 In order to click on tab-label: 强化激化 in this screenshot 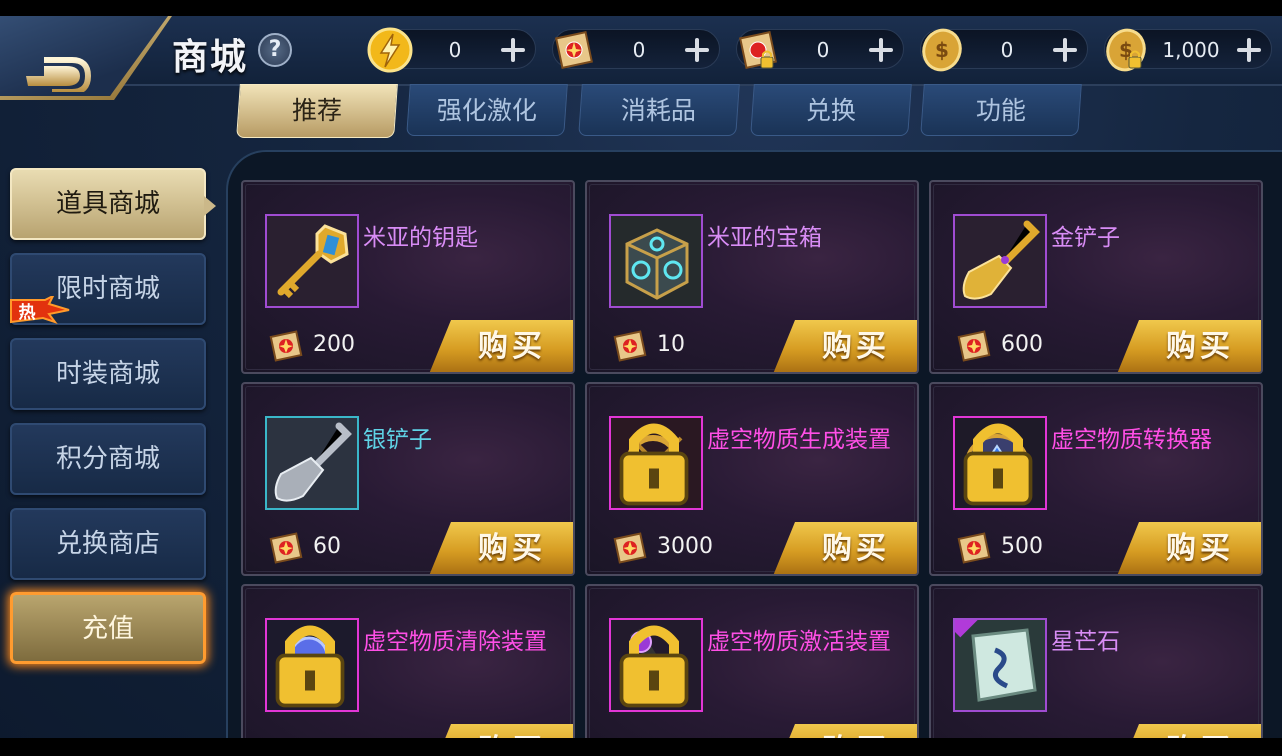, I will do `click(486, 110)`.